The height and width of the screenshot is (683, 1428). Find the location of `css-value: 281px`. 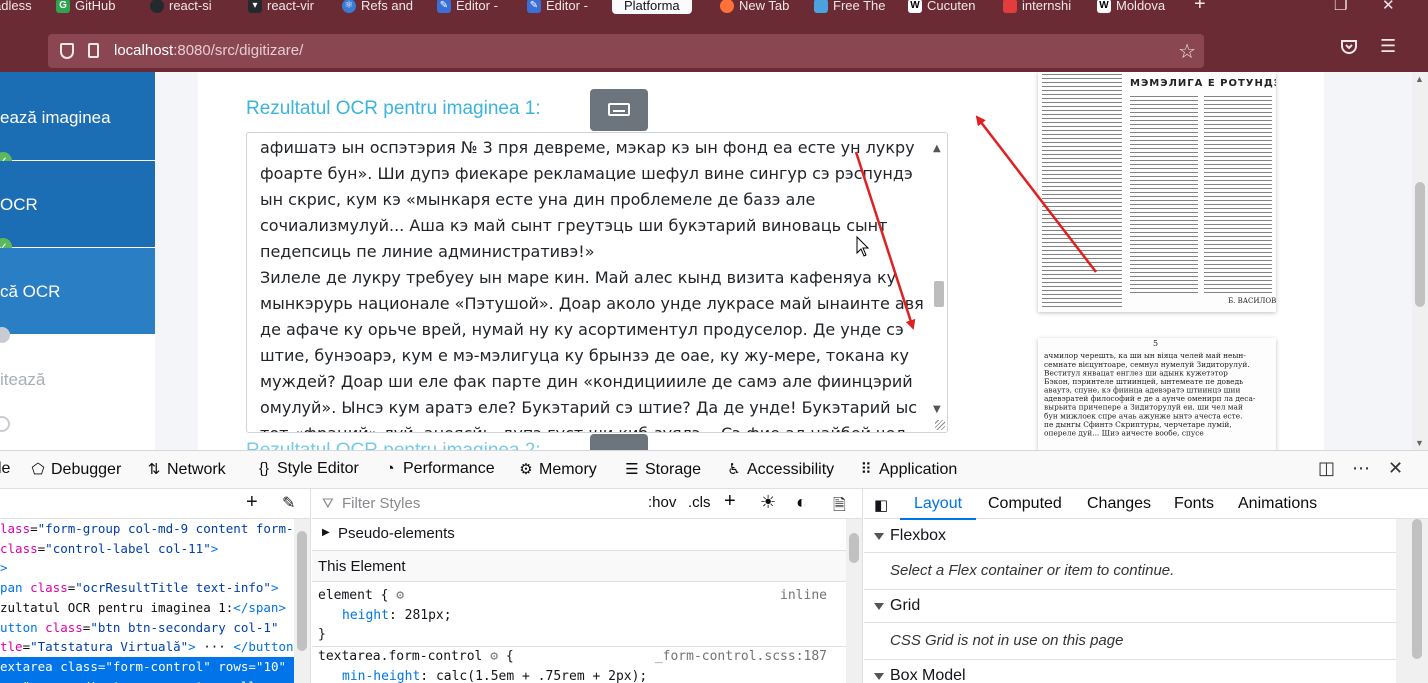

css-value: 281px is located at coordinates (424, 615).